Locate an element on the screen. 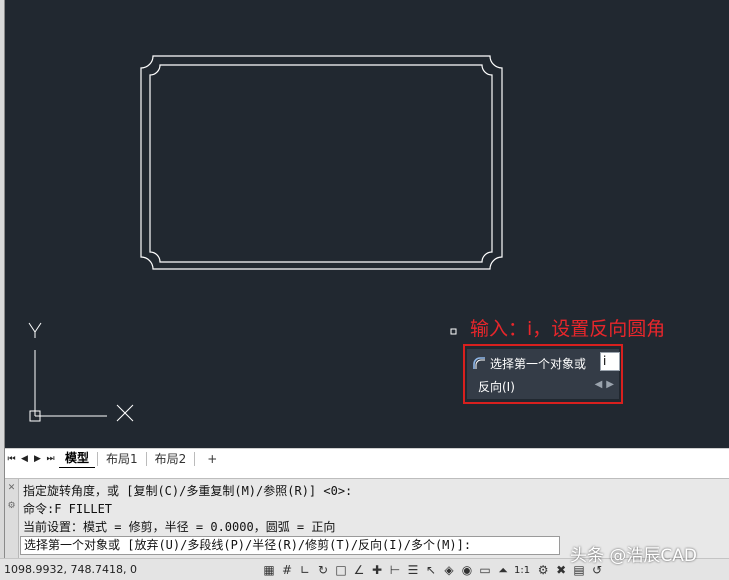 This screenshot has height=580, width=729. pick-cursor is located at coordinates (453, 331).